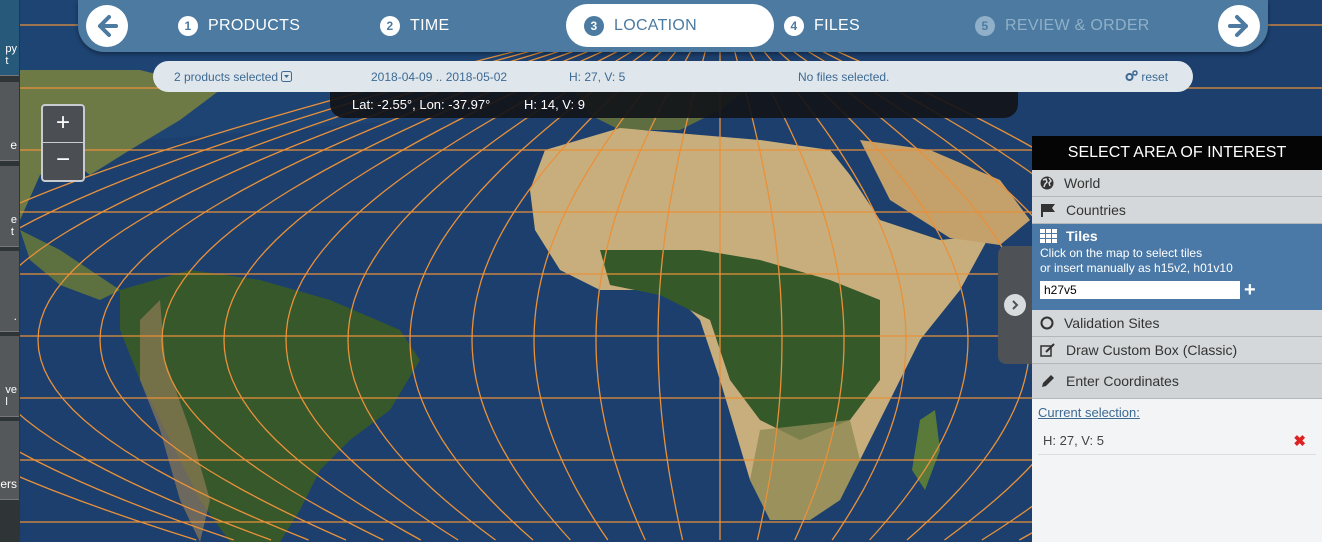 The height and width of the screenshot is (542, 1322). Describe the element at coordinates (837, 25) in the screenshot. I see `step-label: FILES` at that location.